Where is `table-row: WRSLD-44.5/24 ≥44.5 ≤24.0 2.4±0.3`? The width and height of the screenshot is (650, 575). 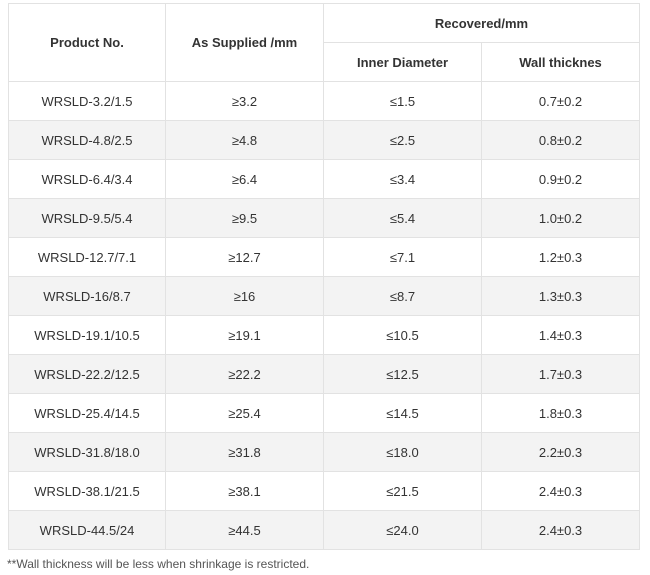 table-row: WRSLD-44.5/24 ≥44.5 ≤24.0 2.4±0.3 is located at coordinates (324, 530).